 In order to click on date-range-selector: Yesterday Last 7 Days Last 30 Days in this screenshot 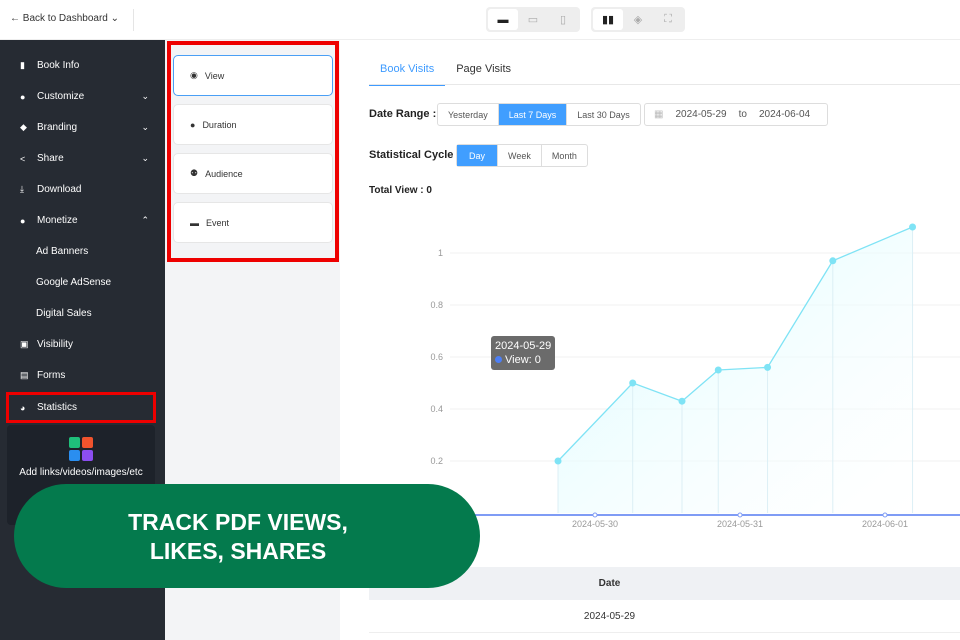, I will do `click(539, 114)`.